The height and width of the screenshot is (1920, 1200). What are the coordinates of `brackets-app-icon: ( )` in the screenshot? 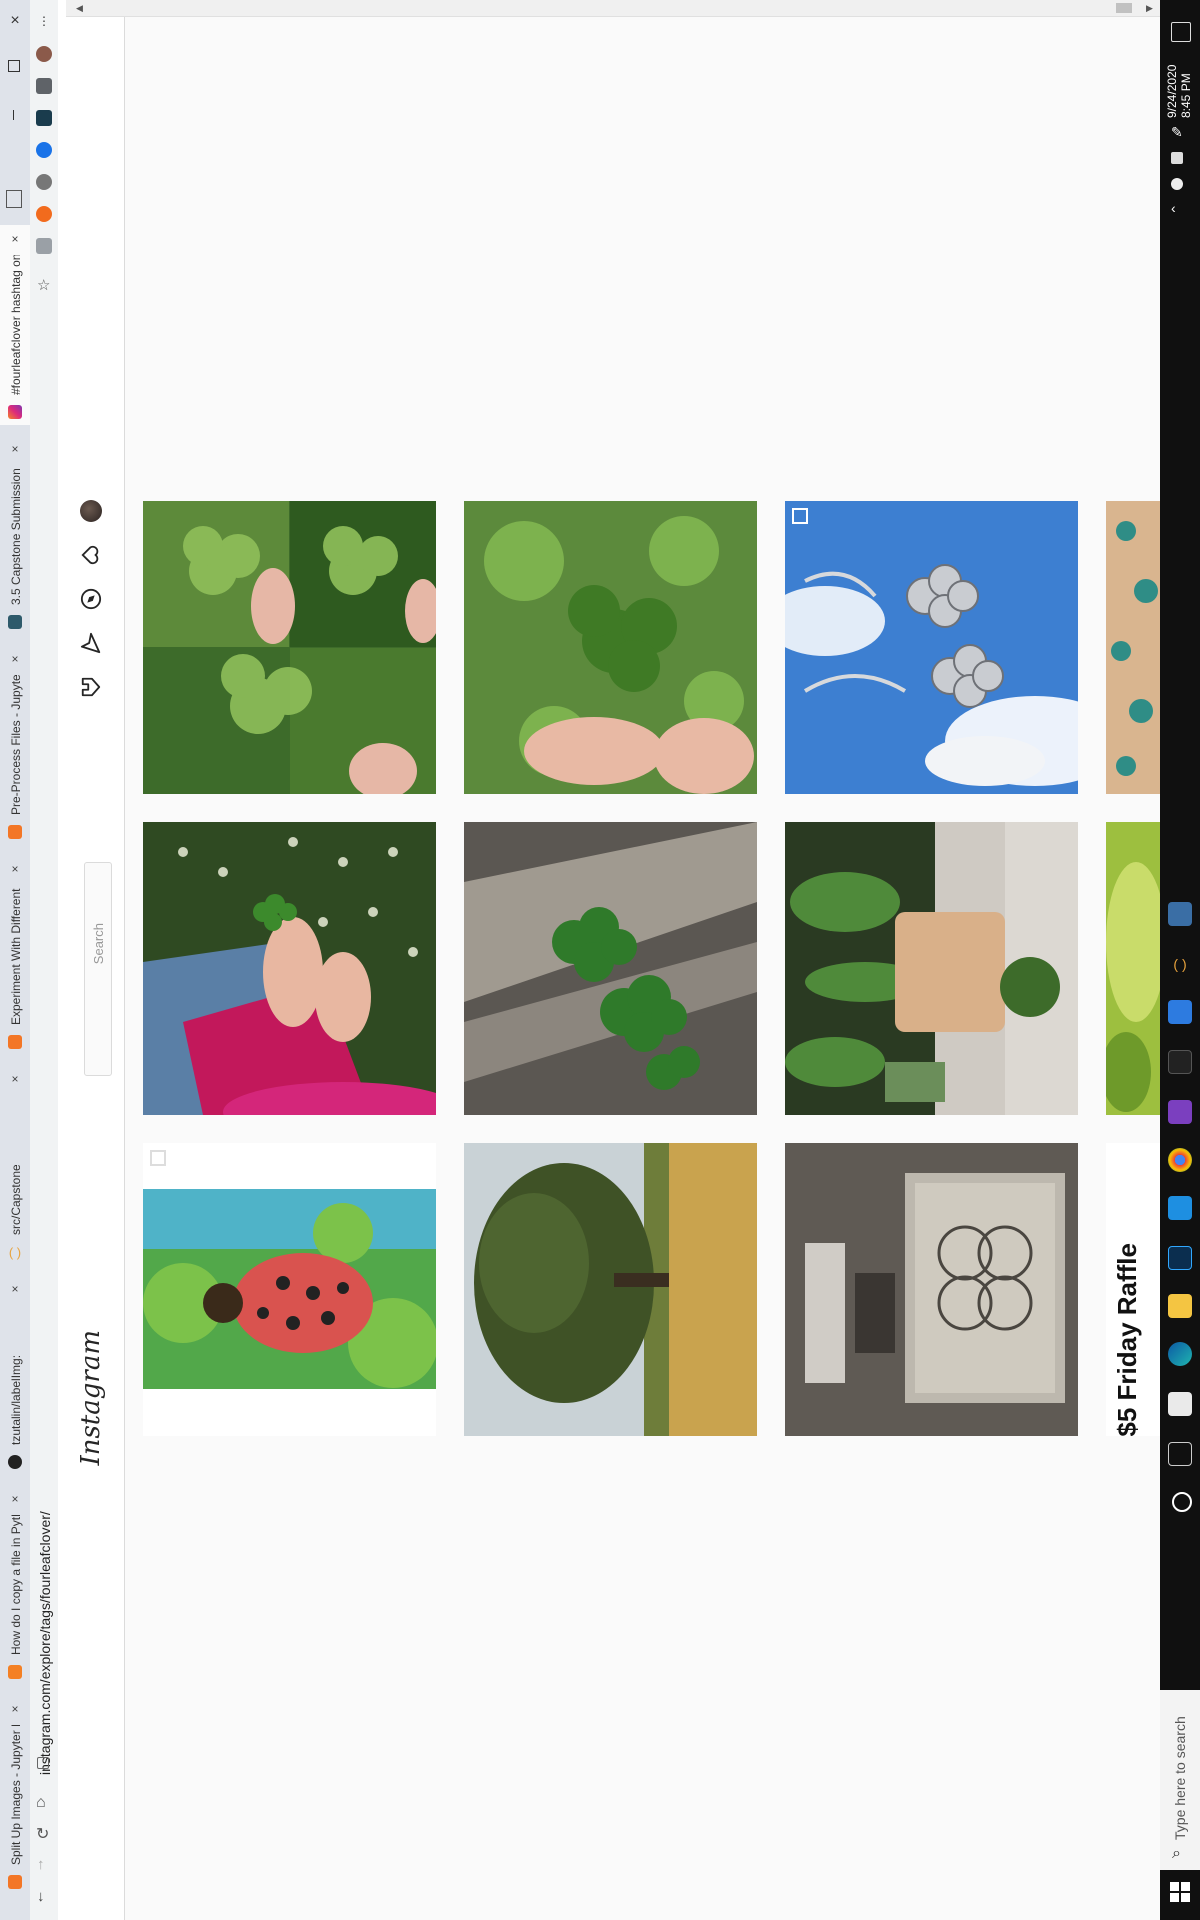 It's located at (1180, 964).